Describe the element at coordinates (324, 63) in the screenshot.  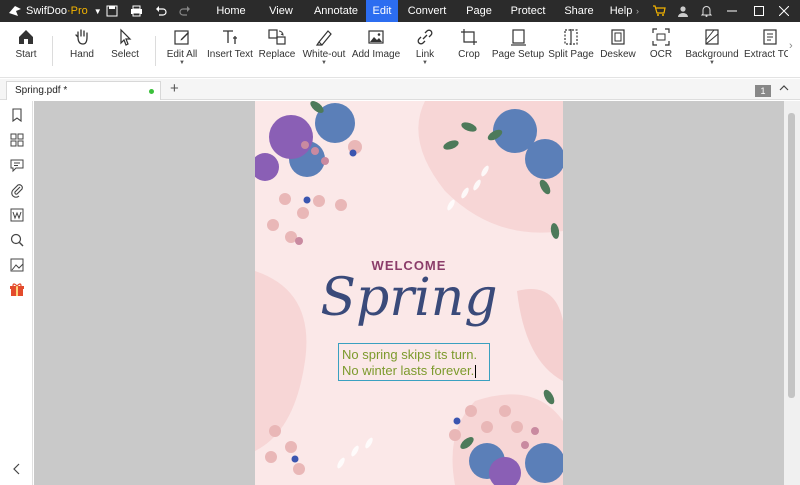
I see `white-out-dropdown-icon: ▼` at that location.